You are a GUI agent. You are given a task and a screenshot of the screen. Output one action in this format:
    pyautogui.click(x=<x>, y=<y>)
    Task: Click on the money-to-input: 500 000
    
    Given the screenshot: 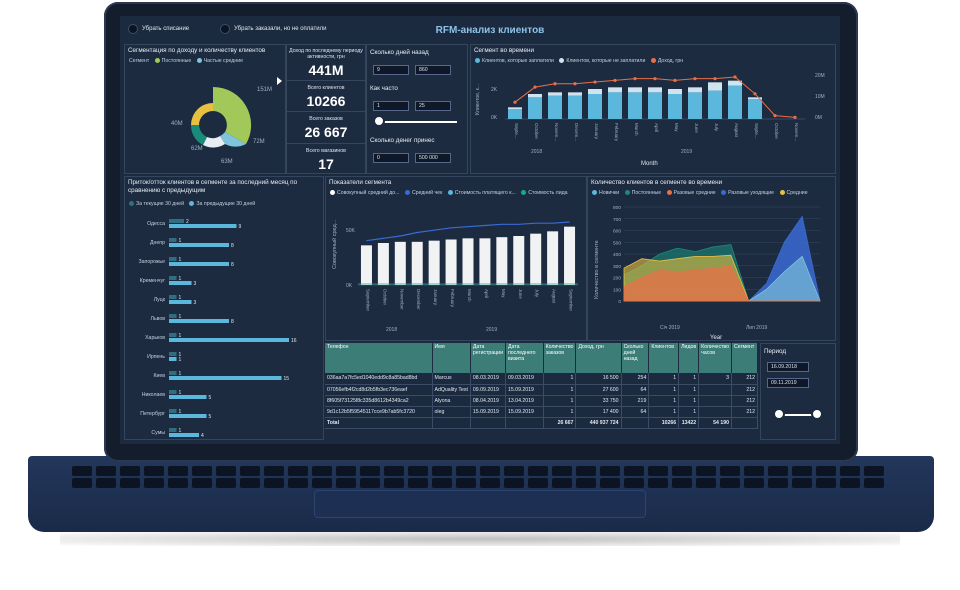 What is the action you would take?
    pyautogui.click(x=433, y=158)
    